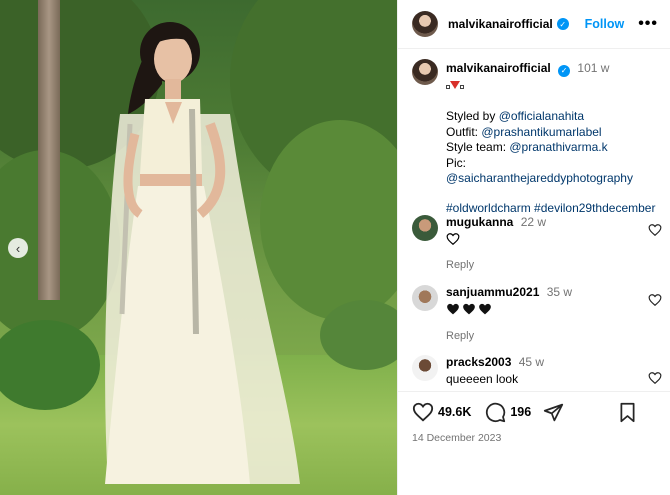 This screenshot has height=495, width=670. What do you see at coordinates (539, 178) in the screenshot?
I see `pic-link: @saicharanthejareddyphotography` at bounding box center [539, 178].